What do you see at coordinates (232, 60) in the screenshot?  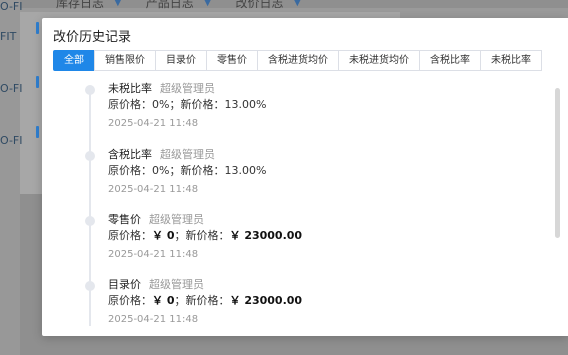 I see `tab-retail-price: 零售价` at bounding box center [232, 60].